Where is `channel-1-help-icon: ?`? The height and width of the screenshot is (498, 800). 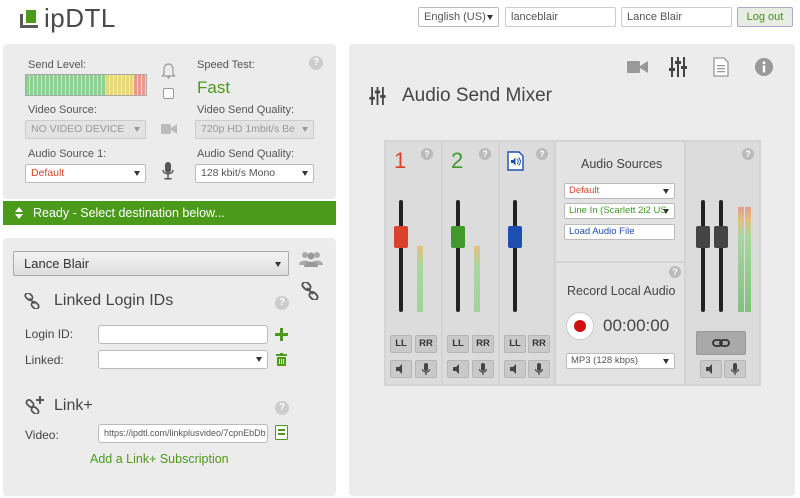 channel-1-help-icon: ? is located at coordinates (427, 154).